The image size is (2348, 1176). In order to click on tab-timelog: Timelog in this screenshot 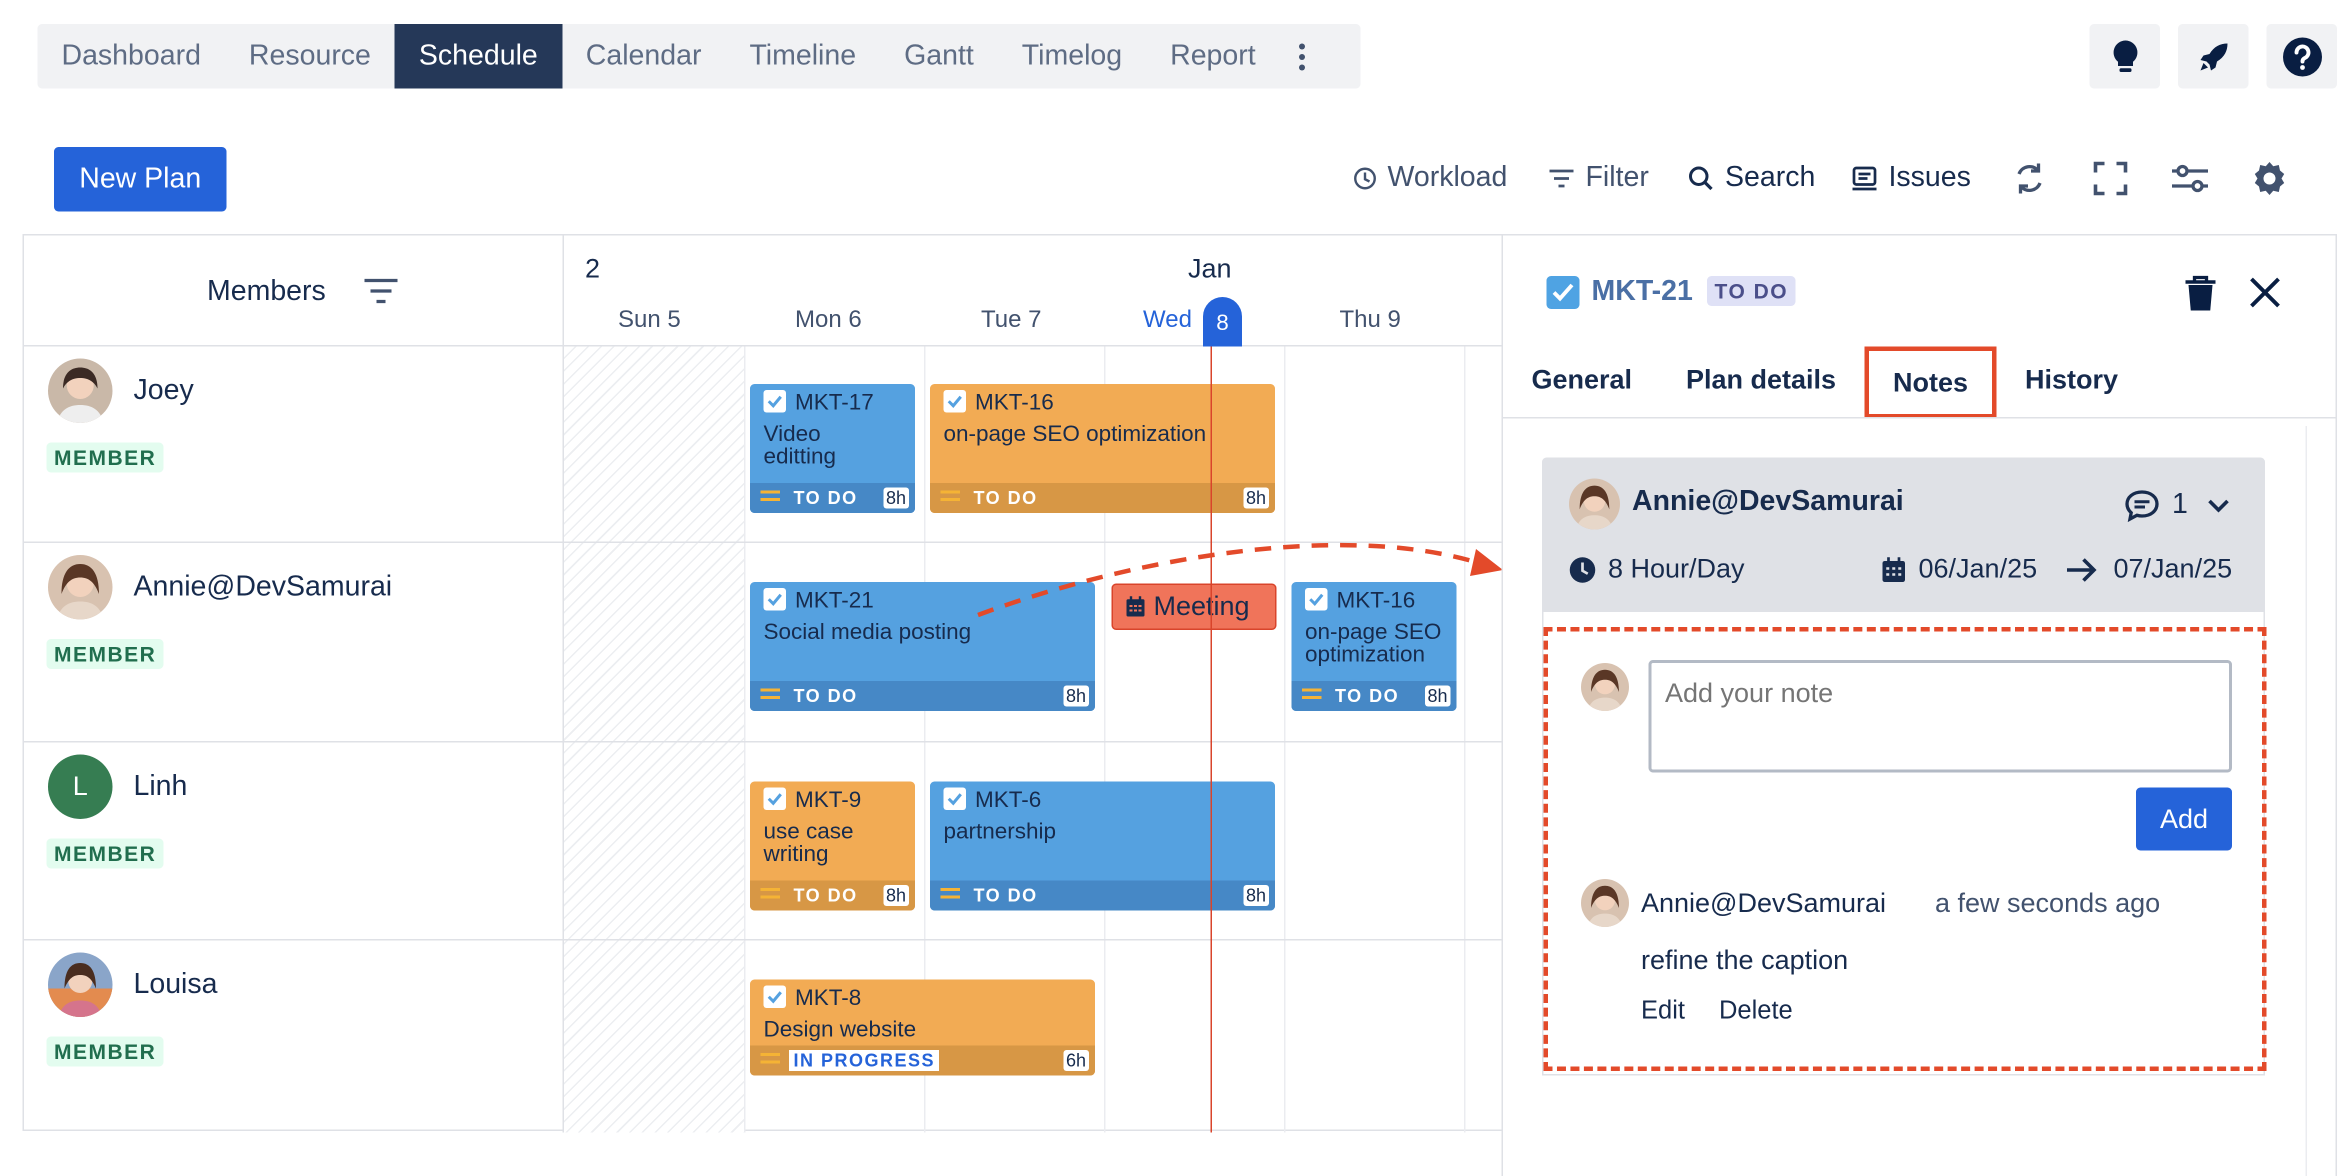, I will do `click(1072, 56)`.